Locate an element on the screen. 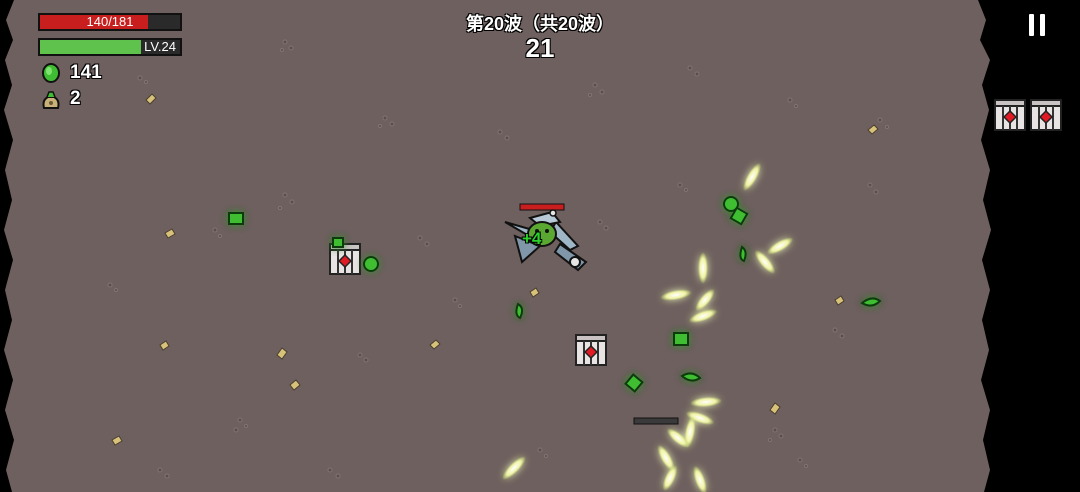 This screenshot has height=492, width=1080. material-icon is located at coordinates (51, 73).